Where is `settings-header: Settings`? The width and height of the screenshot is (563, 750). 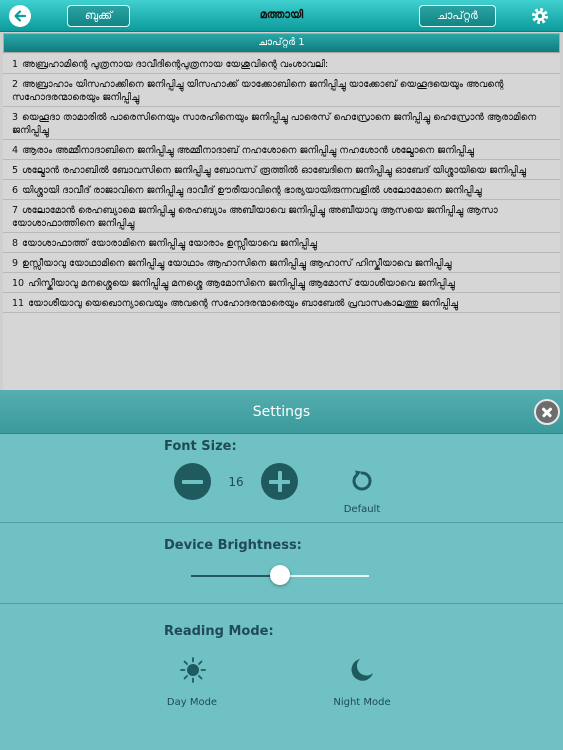
settings-header: Settings is located at coordinates (281, 412).